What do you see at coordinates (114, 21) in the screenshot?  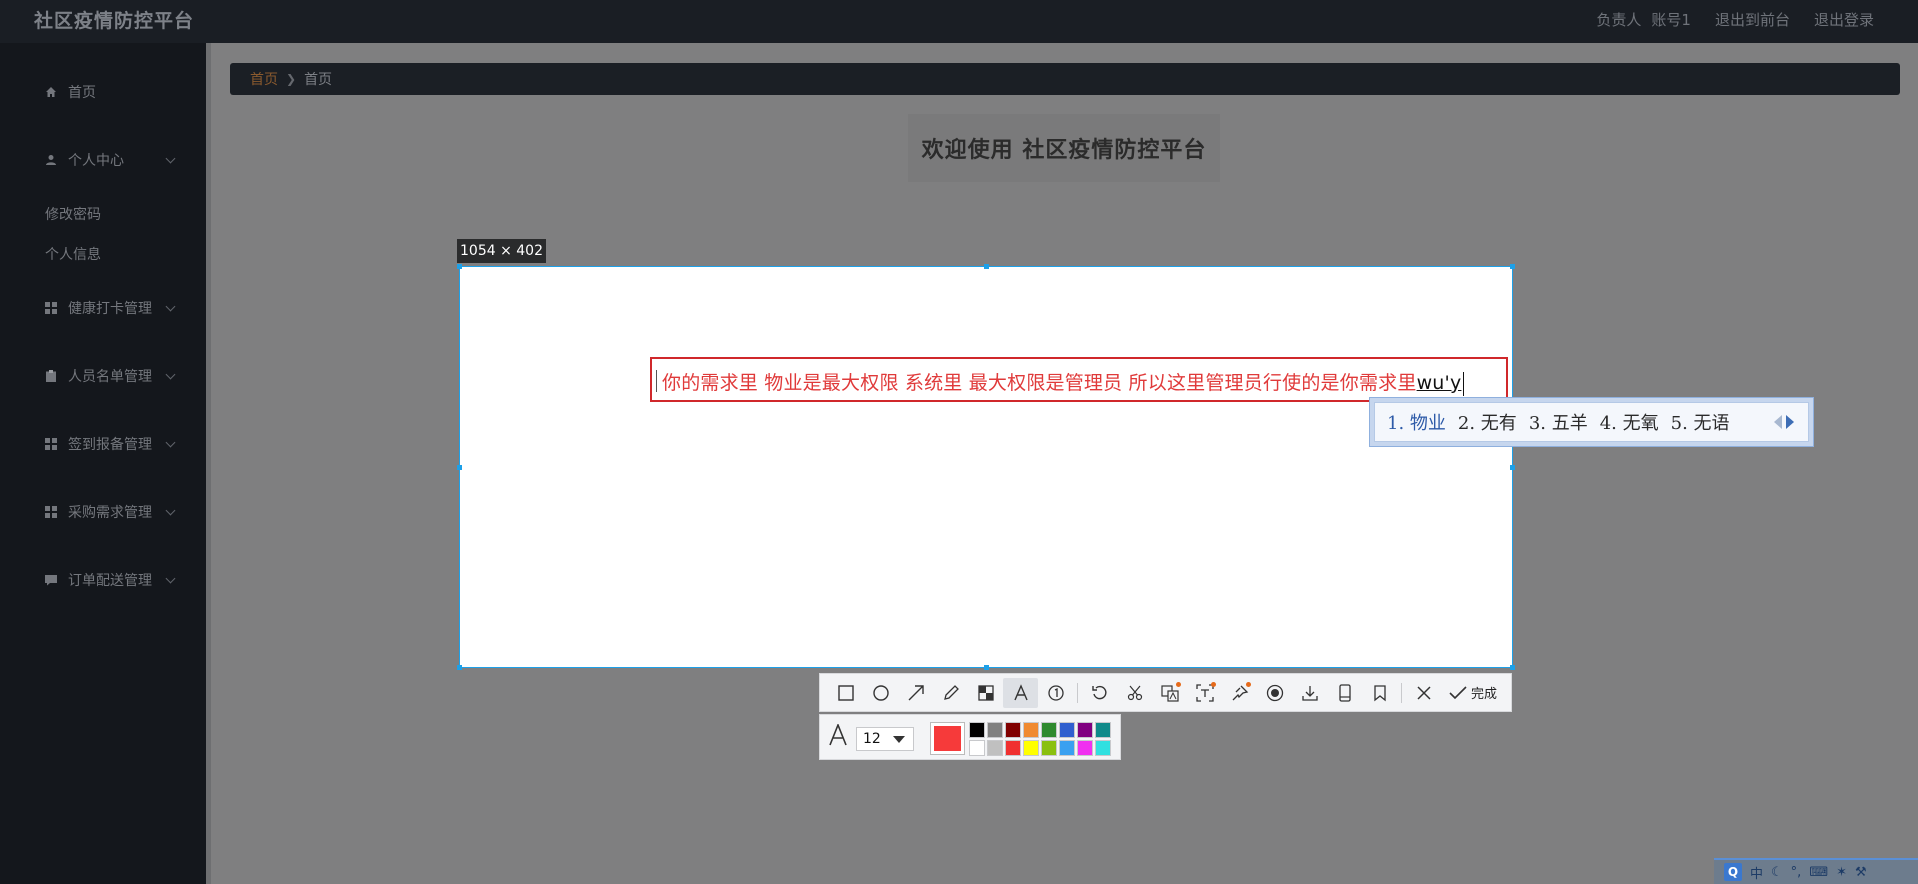 I see `brand-title: 社区疫情防控平台` at bounding box center [114, 21].